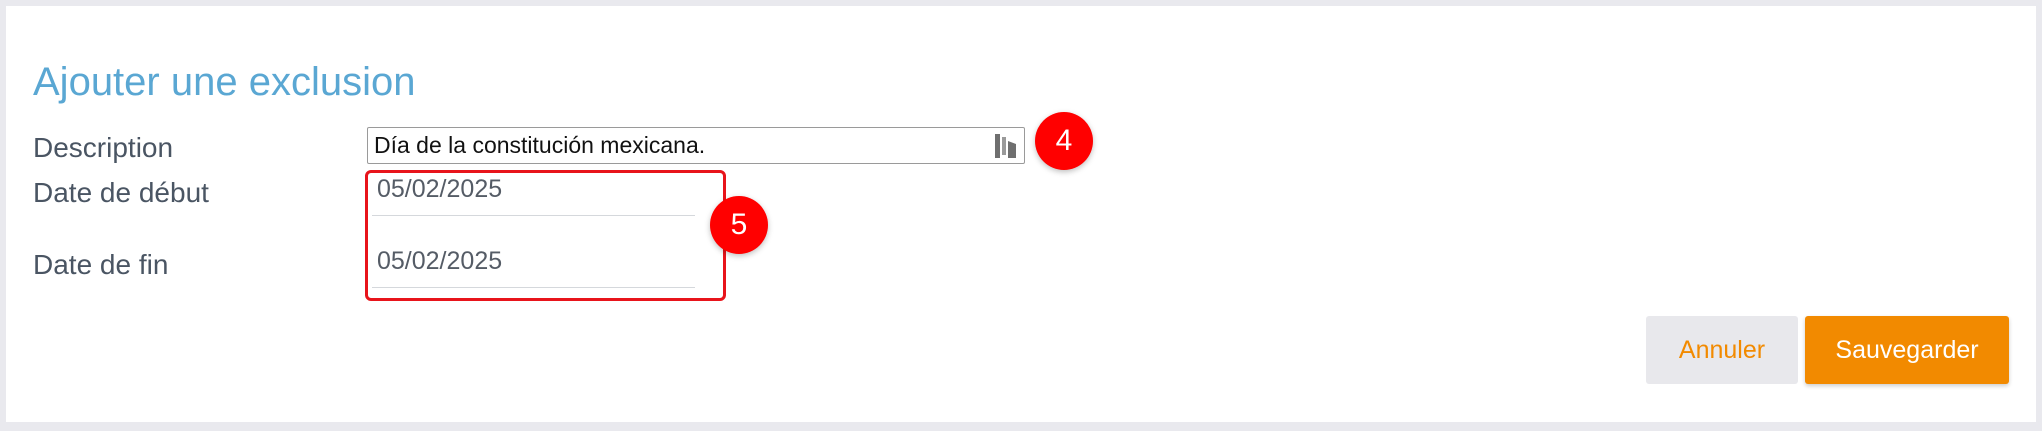  Describe the element at coordinates (101, 264) in the screenshot. I see `end-date-label: Date de fin` at that location.